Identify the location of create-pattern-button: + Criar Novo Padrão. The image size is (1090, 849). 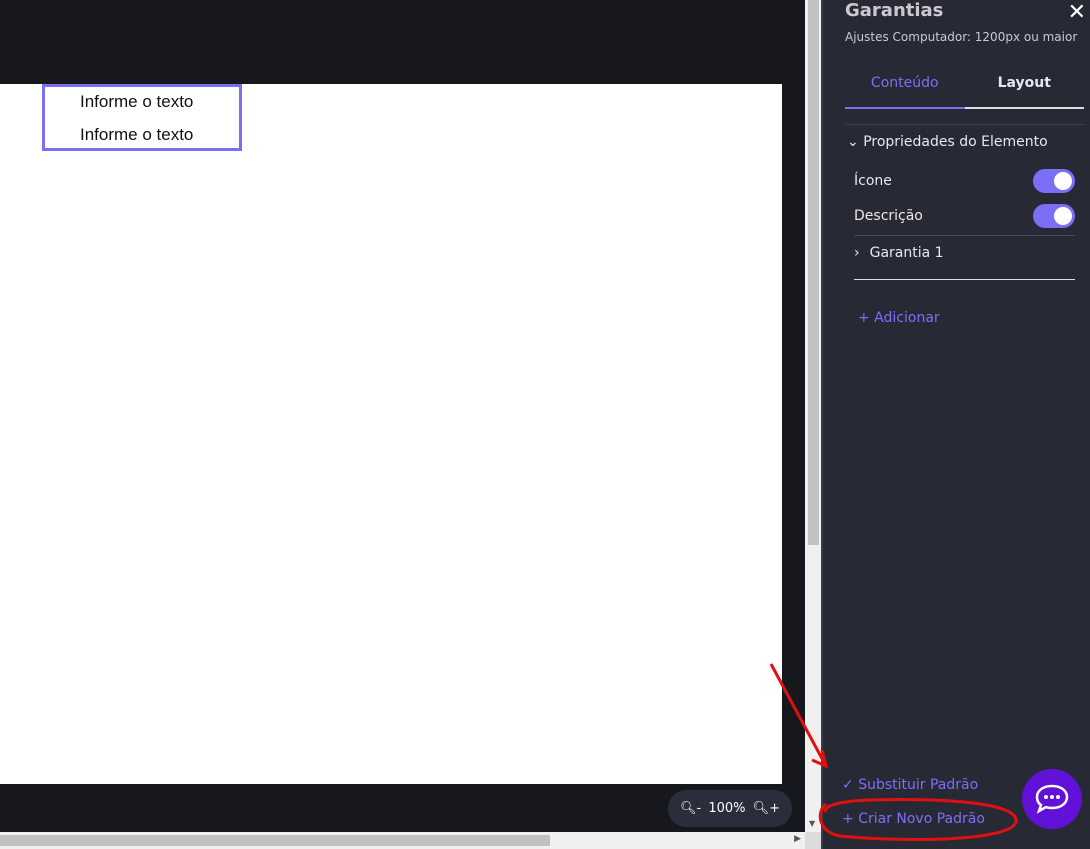
(913, 819).